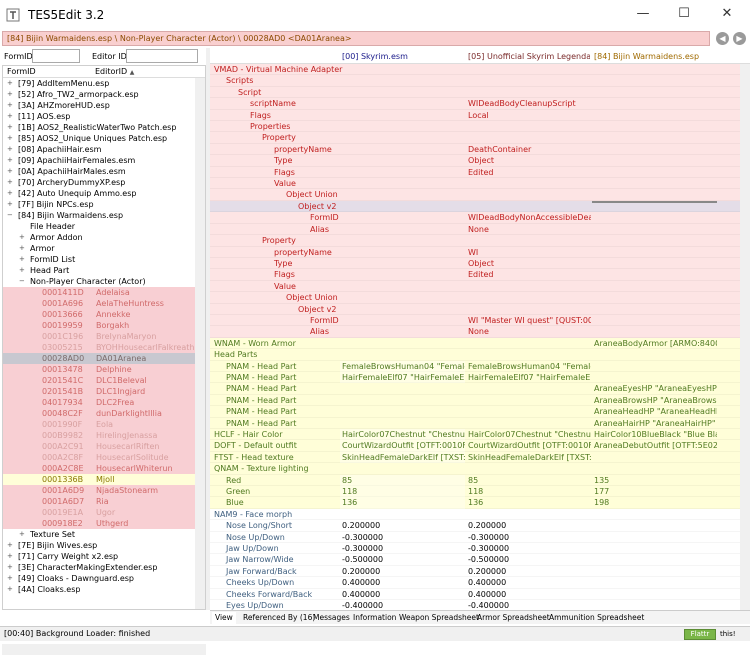 Image resolution: width=750 pixels, height=655 pixels. I want to click on tree-row: 0001336B Mjoll, so click(104, 479).